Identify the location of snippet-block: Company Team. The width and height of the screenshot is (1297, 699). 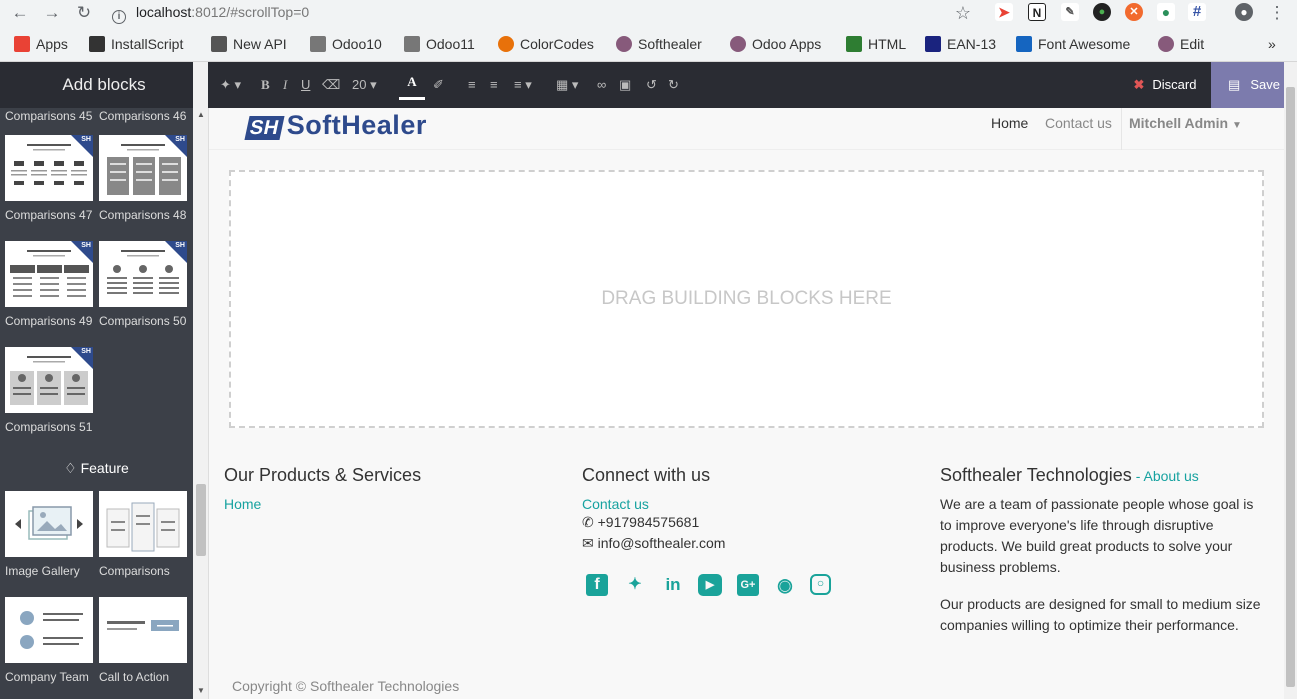
(49, 640).